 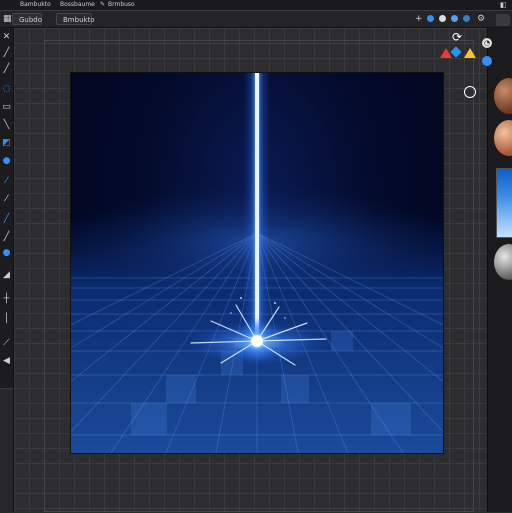 What do you see at coordinates (457, 37) in the screenshot?
I see `rotate-icon: ⟳` at bounding box center [457, 37].